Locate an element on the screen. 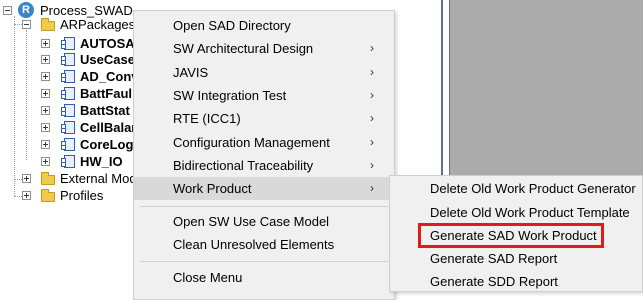 This screenshot has width=643, height=300. menu-item-label: RTE (ICC1) is located at coordinates (207, 118).